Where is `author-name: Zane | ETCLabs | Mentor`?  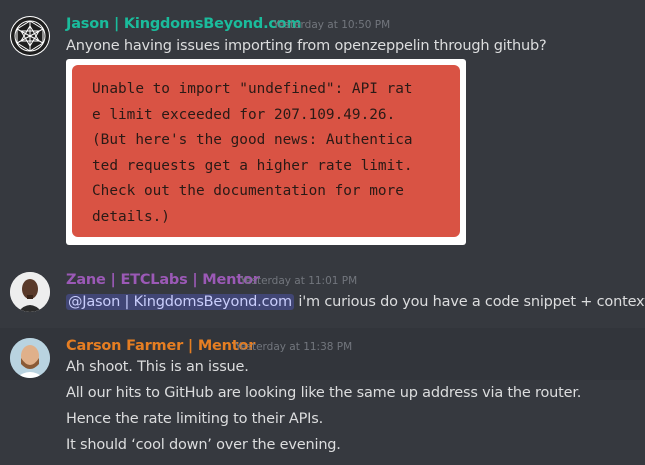
author-name: Zane | ETCLabs | Mentor is located at coordinates (163, 280).